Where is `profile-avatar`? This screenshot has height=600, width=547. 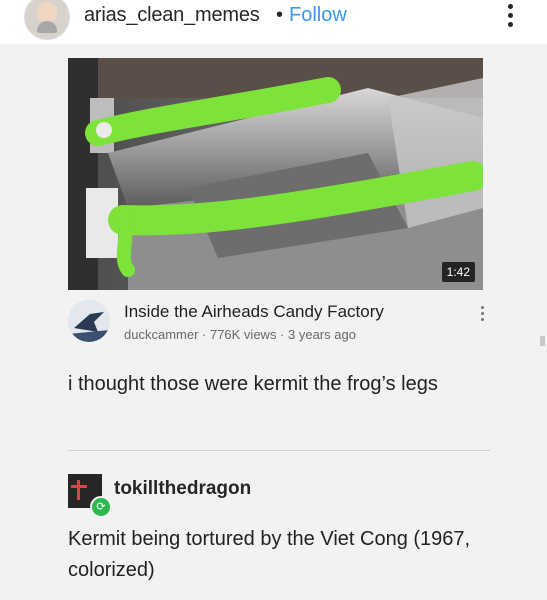
profile-avatar is located at coordinates (47, 20).